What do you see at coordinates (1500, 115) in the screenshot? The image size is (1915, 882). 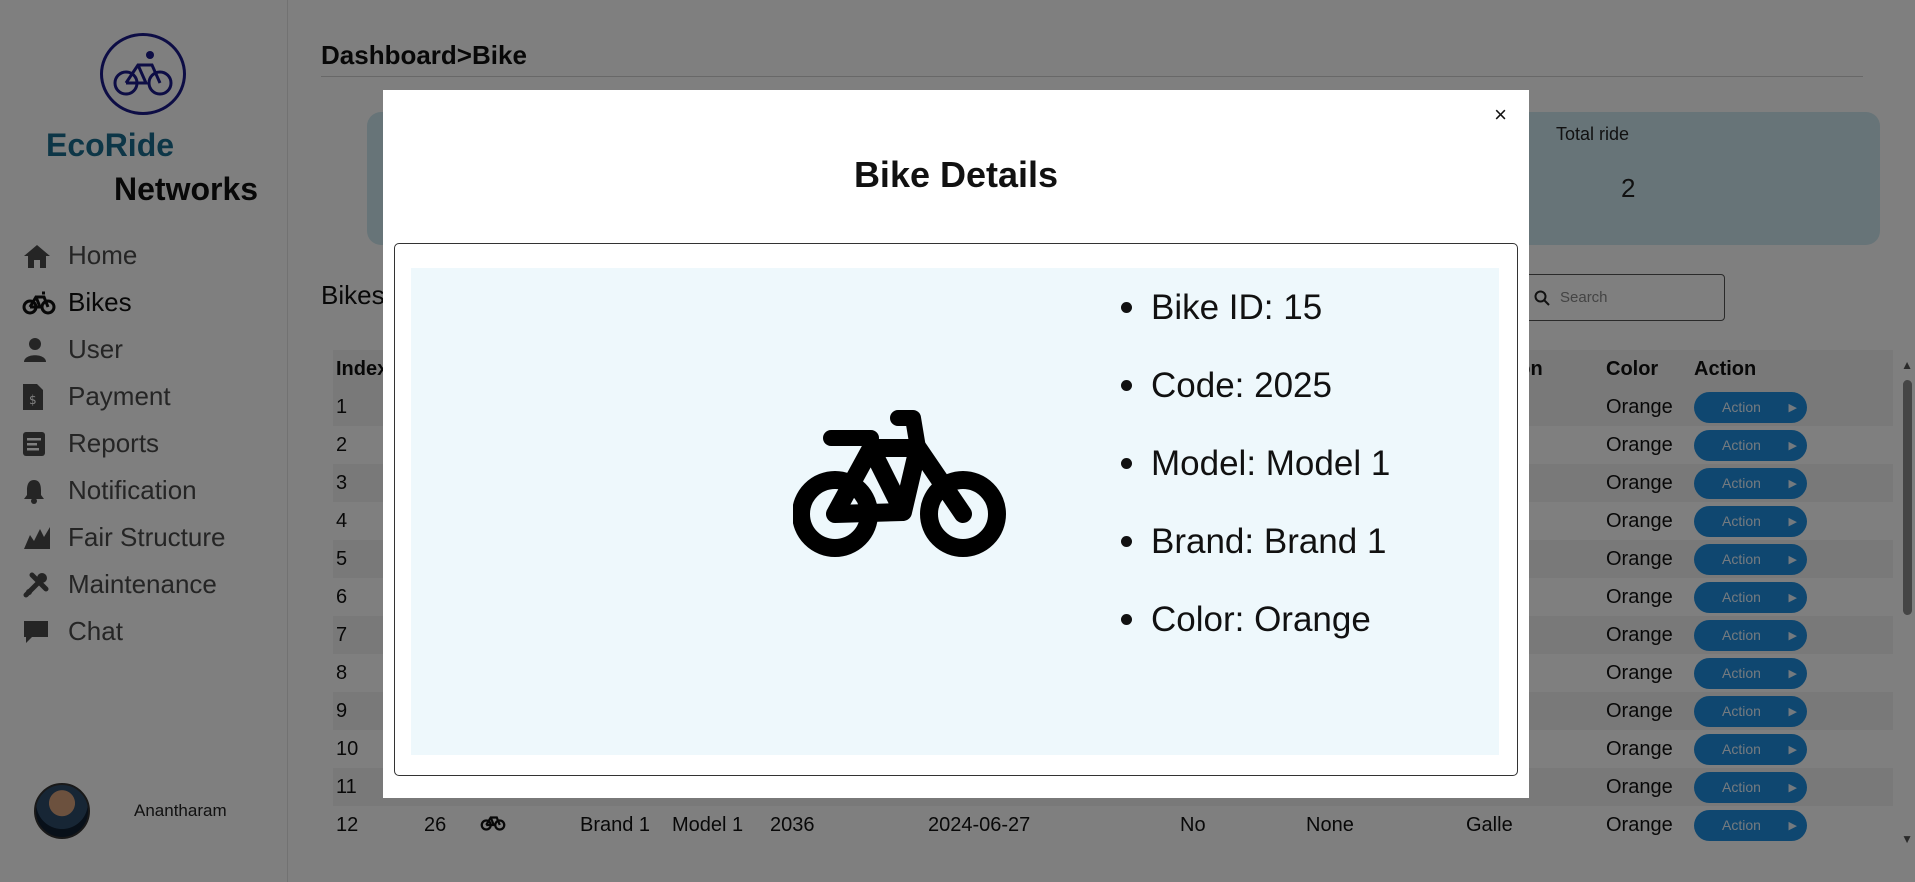 I see `close-button: ×` at bounding box center [1500, 115].